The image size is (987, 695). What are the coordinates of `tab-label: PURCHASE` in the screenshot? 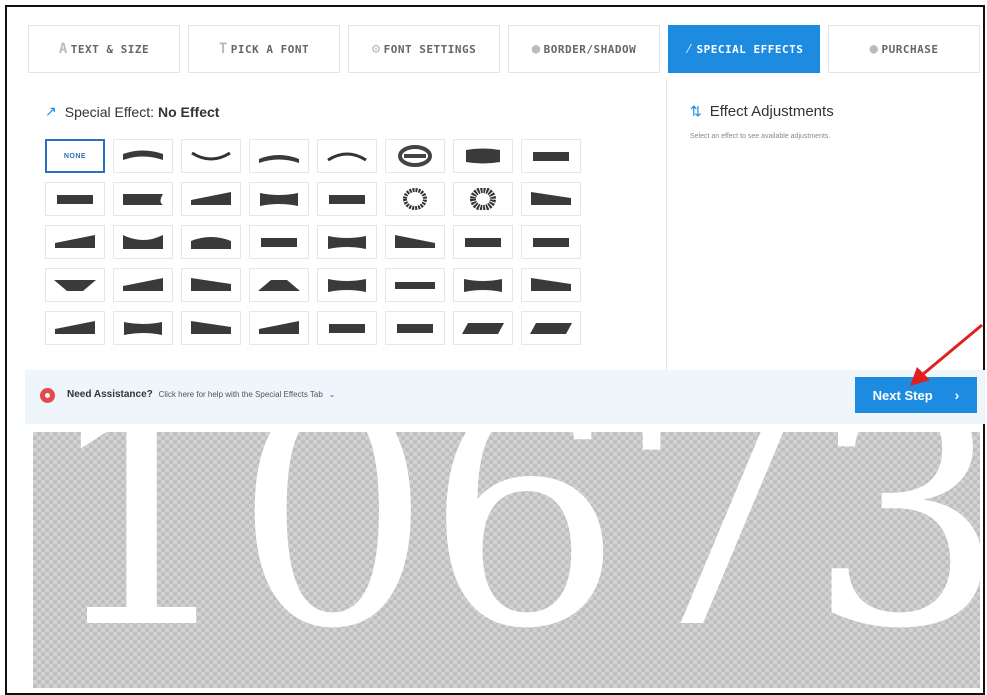 It's located at (910, 49).